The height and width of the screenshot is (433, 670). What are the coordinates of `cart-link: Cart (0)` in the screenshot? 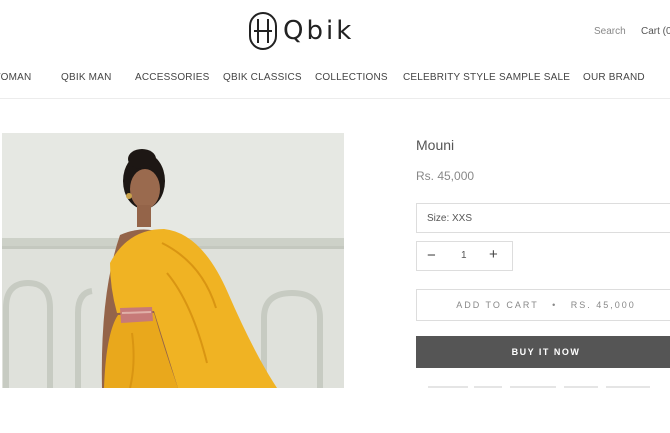 It's located at (655, 31).